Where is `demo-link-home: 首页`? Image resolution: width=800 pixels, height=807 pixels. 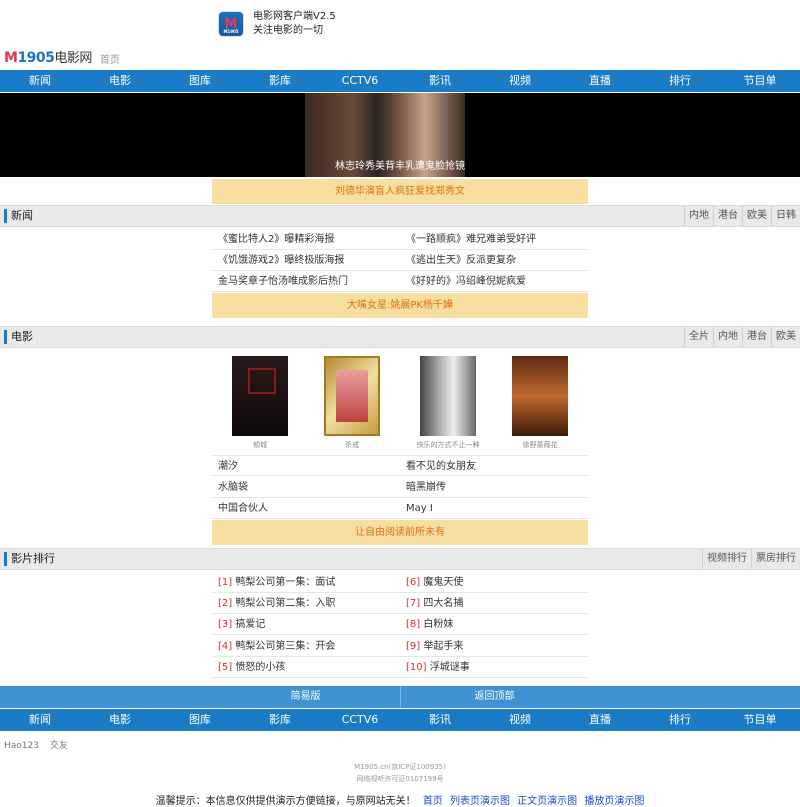 demo-link-home: 首页 is located at coordinates (433, 801).